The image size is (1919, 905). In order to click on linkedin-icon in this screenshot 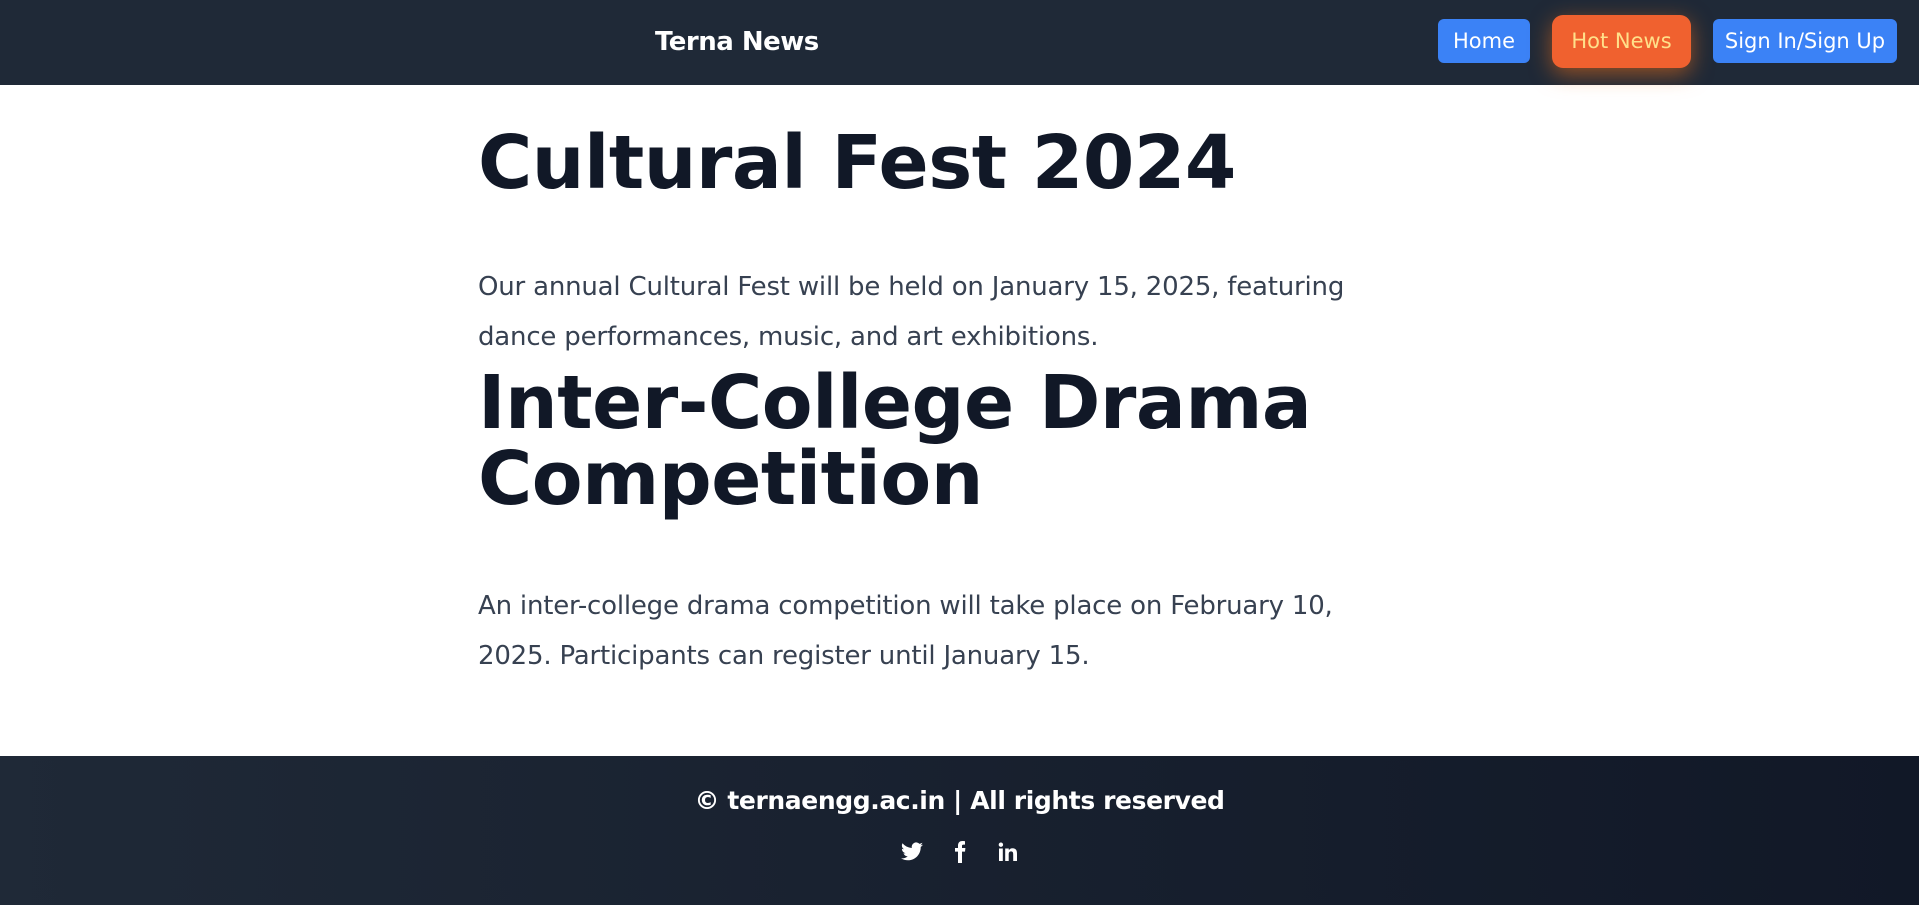, I will do `click(1008, 852)`.